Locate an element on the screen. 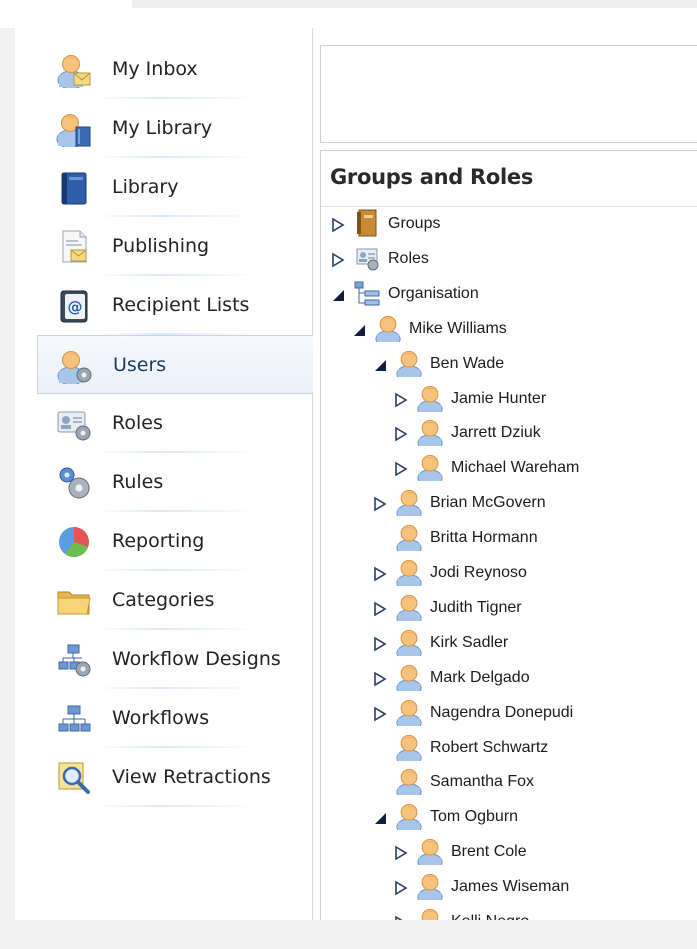 The image size is (697, 949). sidebar-item-reporting: Reporting is located at coordinates (174, 541).